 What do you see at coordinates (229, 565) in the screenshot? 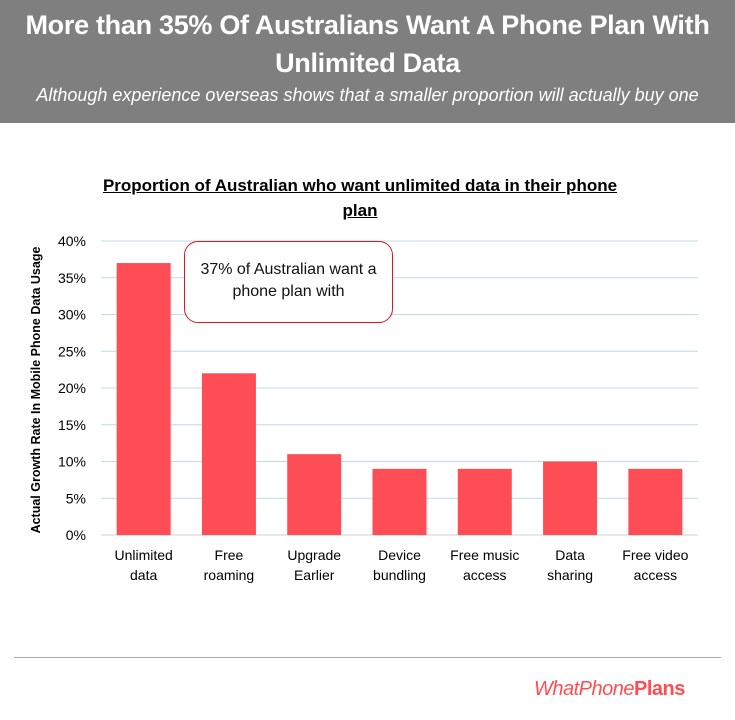
I see `x-tick-label: Free roaming` at bounding box center [229, 565].